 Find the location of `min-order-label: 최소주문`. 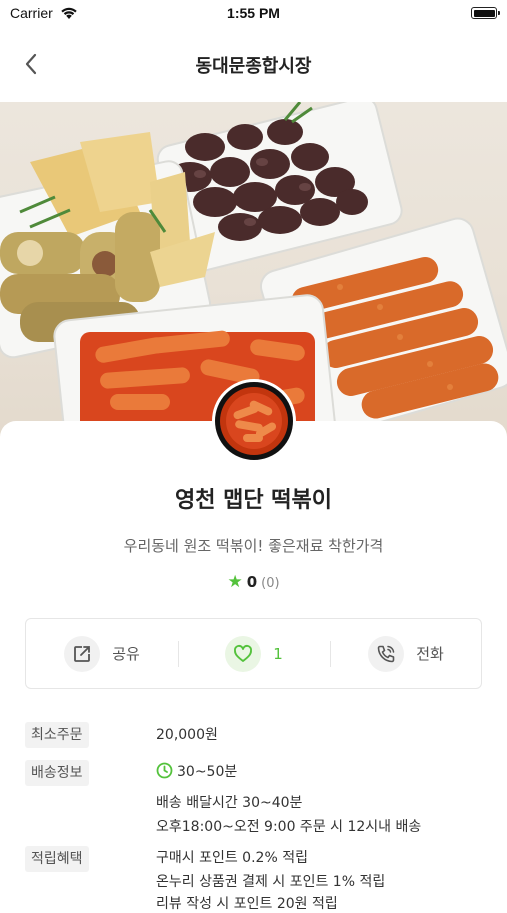

min-order-label: 최소주문 is located at coordinates (57, 735).